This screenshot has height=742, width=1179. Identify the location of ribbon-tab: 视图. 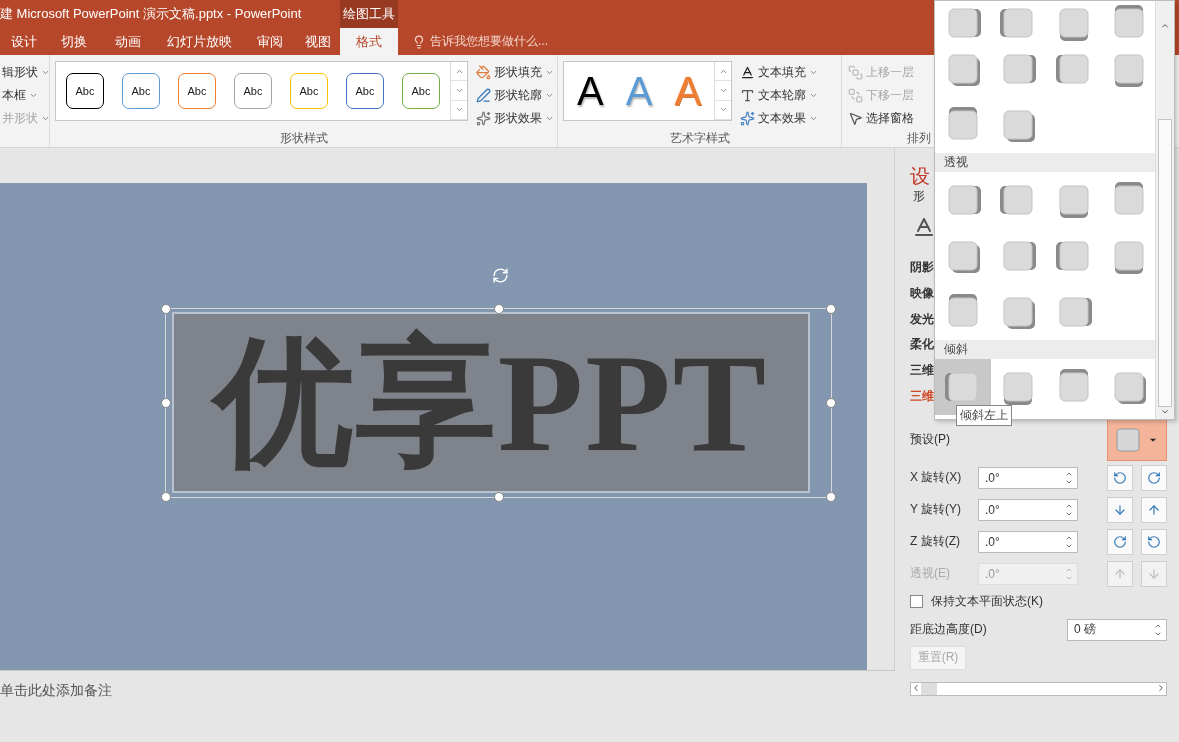
(318, 41).